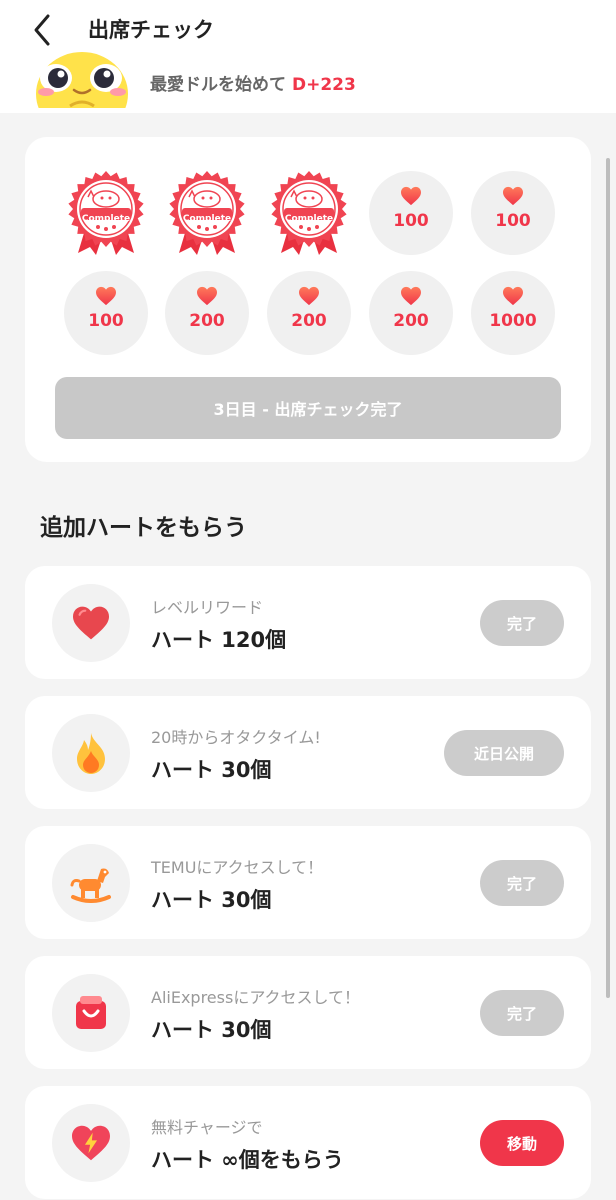 This screenshot has width=616, height=1200. I want to click on attendance-status-button: 3日目 - 出席チェック完了, so click(308, 408).